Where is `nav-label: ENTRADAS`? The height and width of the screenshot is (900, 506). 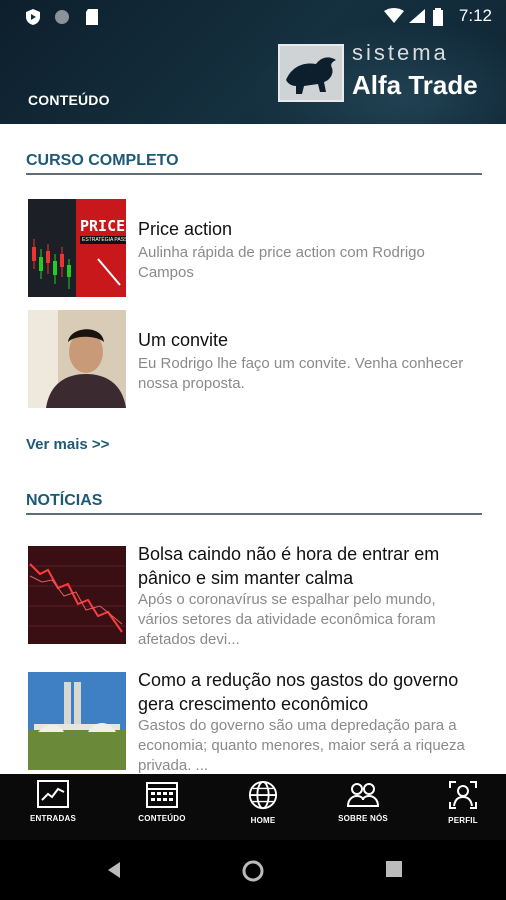 nav-label: ENTRADAS is located at coordinates (53, 818).